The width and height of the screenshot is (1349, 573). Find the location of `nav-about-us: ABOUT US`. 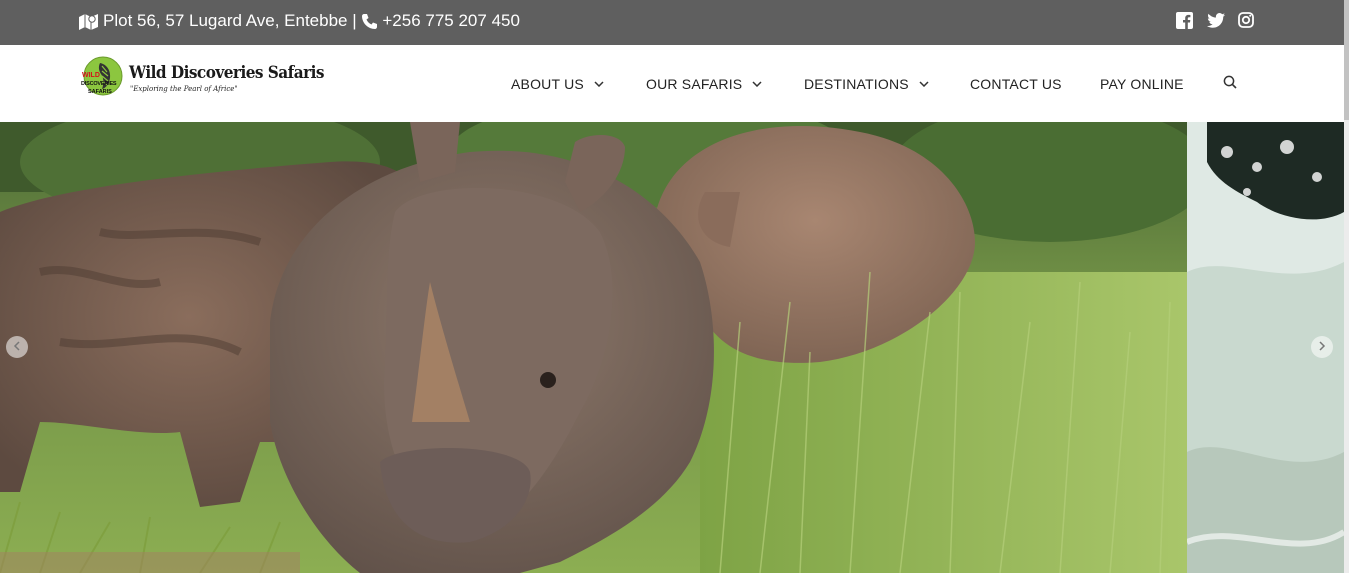

nav-about-us: ABOUT US is located at coordinates (578, 84).